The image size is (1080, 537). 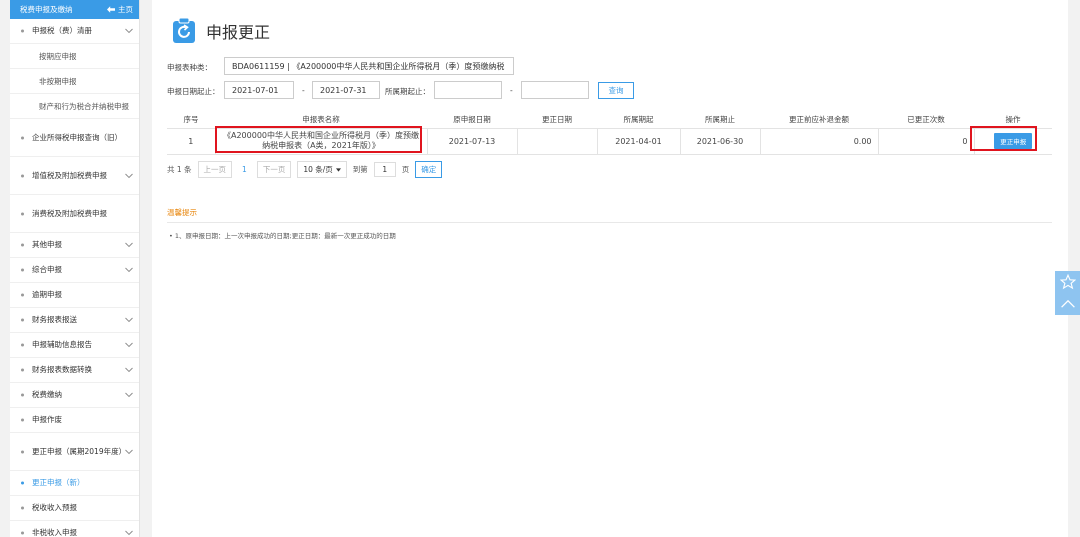 I want to click on back-arrow-icon, so click(x=111, y=9).